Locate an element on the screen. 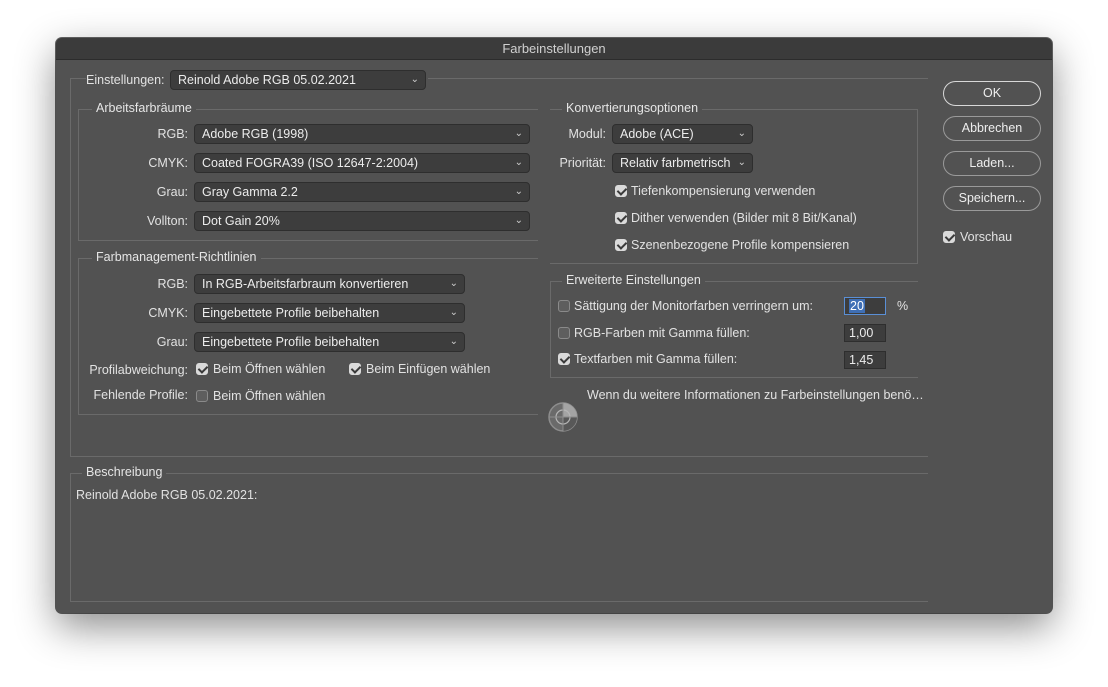 The width and height of the screenshot is (1108, 687). desaturate-value: 20 is located at coordinates (857, 306).